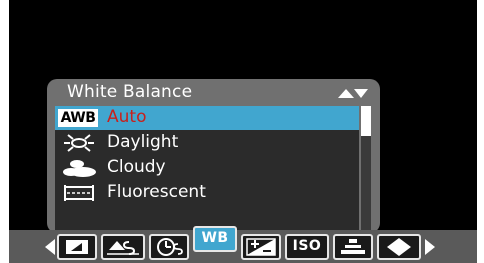  What do you see at coordinates (127, 117) in the screenshot?
I see `list-item-label: Auto` at bounding box center [127, 117].